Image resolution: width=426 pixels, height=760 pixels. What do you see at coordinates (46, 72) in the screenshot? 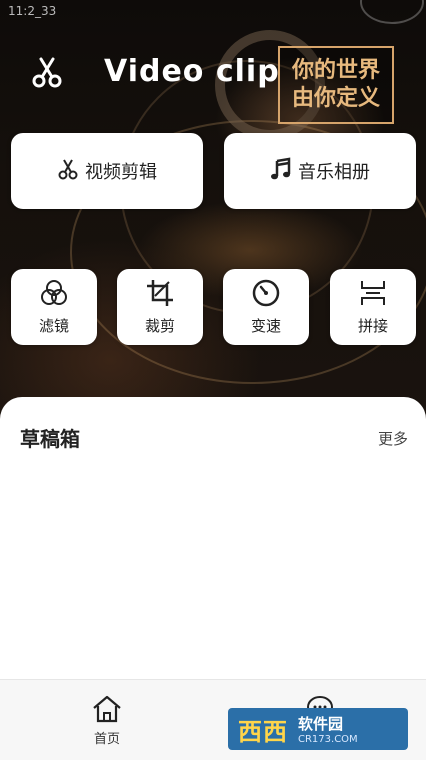
I see `scissors-logo-icon` at bounding box center [46, 72].